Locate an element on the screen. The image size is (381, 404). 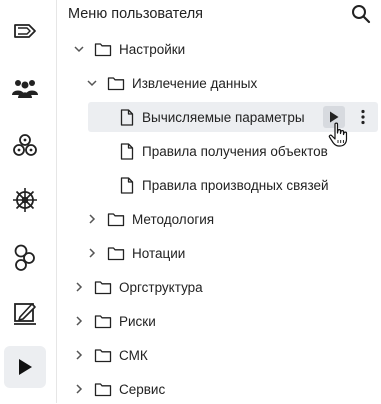
left-rail is located at coordinates (28, 201).